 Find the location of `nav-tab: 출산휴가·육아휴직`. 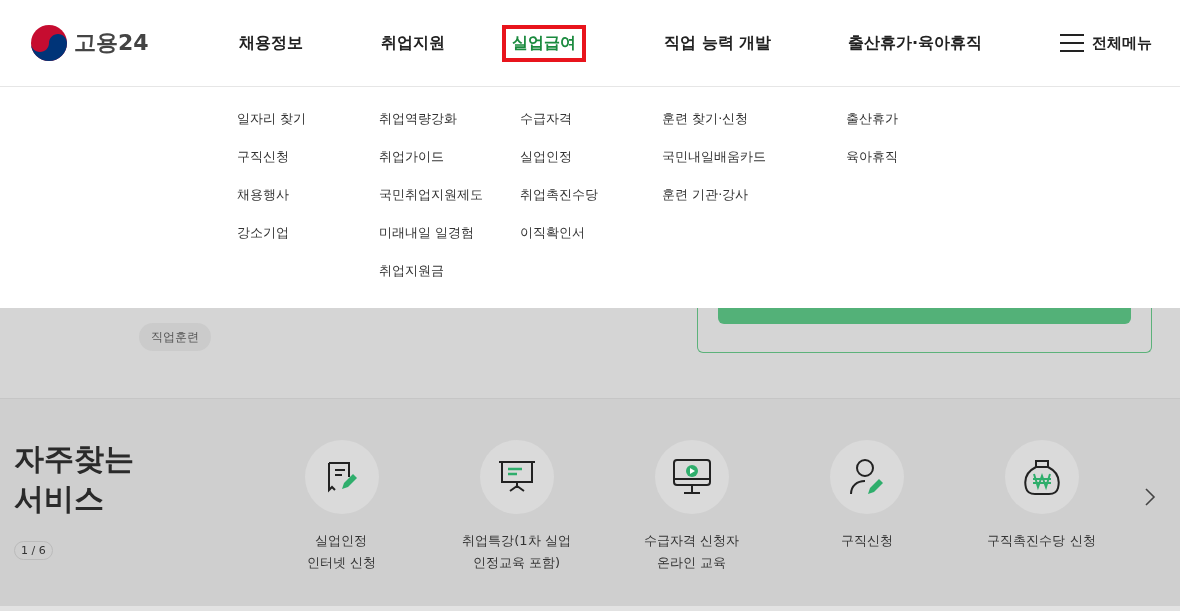

nav-tab: 출산휴가·육아휴직 is located at coordinates (915, 43).